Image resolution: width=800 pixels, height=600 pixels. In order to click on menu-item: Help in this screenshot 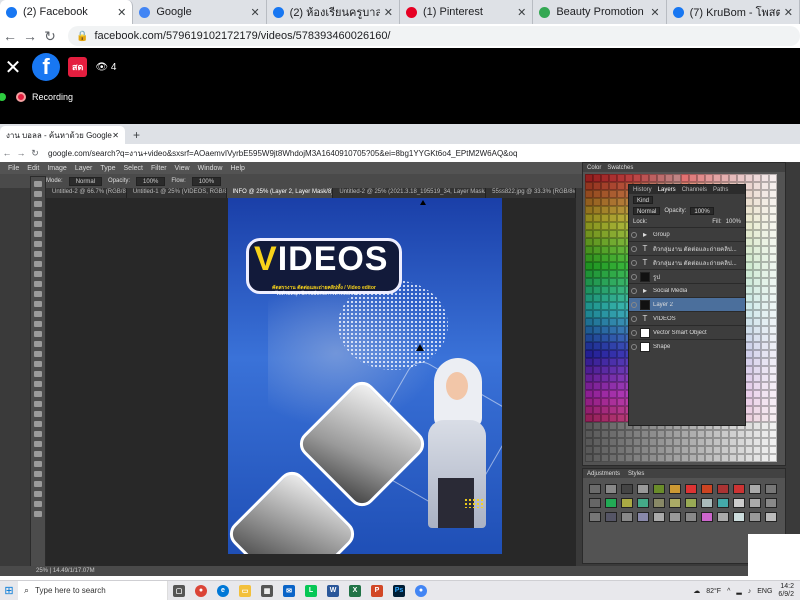, I will do `click(238, 168)`.